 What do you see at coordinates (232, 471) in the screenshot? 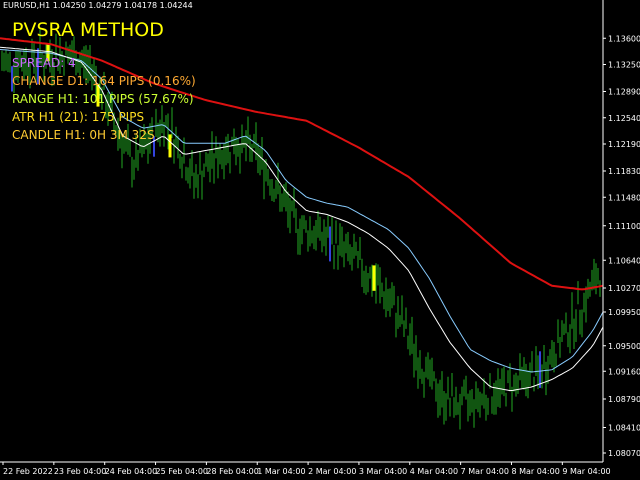
I see `x-tick-label: 28 Feb 04:00` at bounding box center [232, 471].